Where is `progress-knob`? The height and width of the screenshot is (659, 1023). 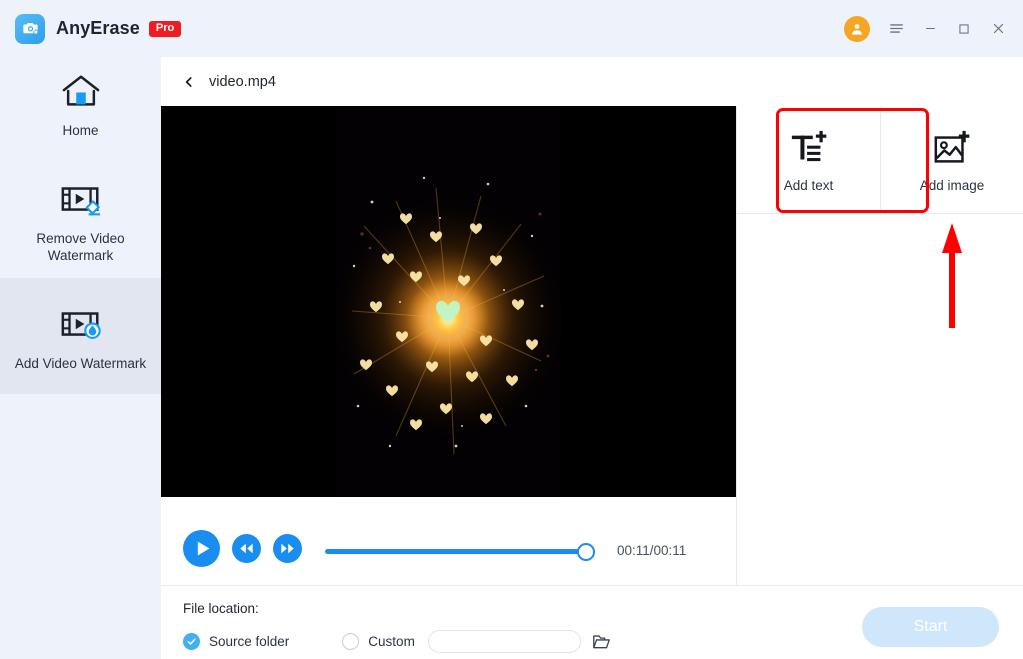 progress-knob is located at coordinates (586, 551).